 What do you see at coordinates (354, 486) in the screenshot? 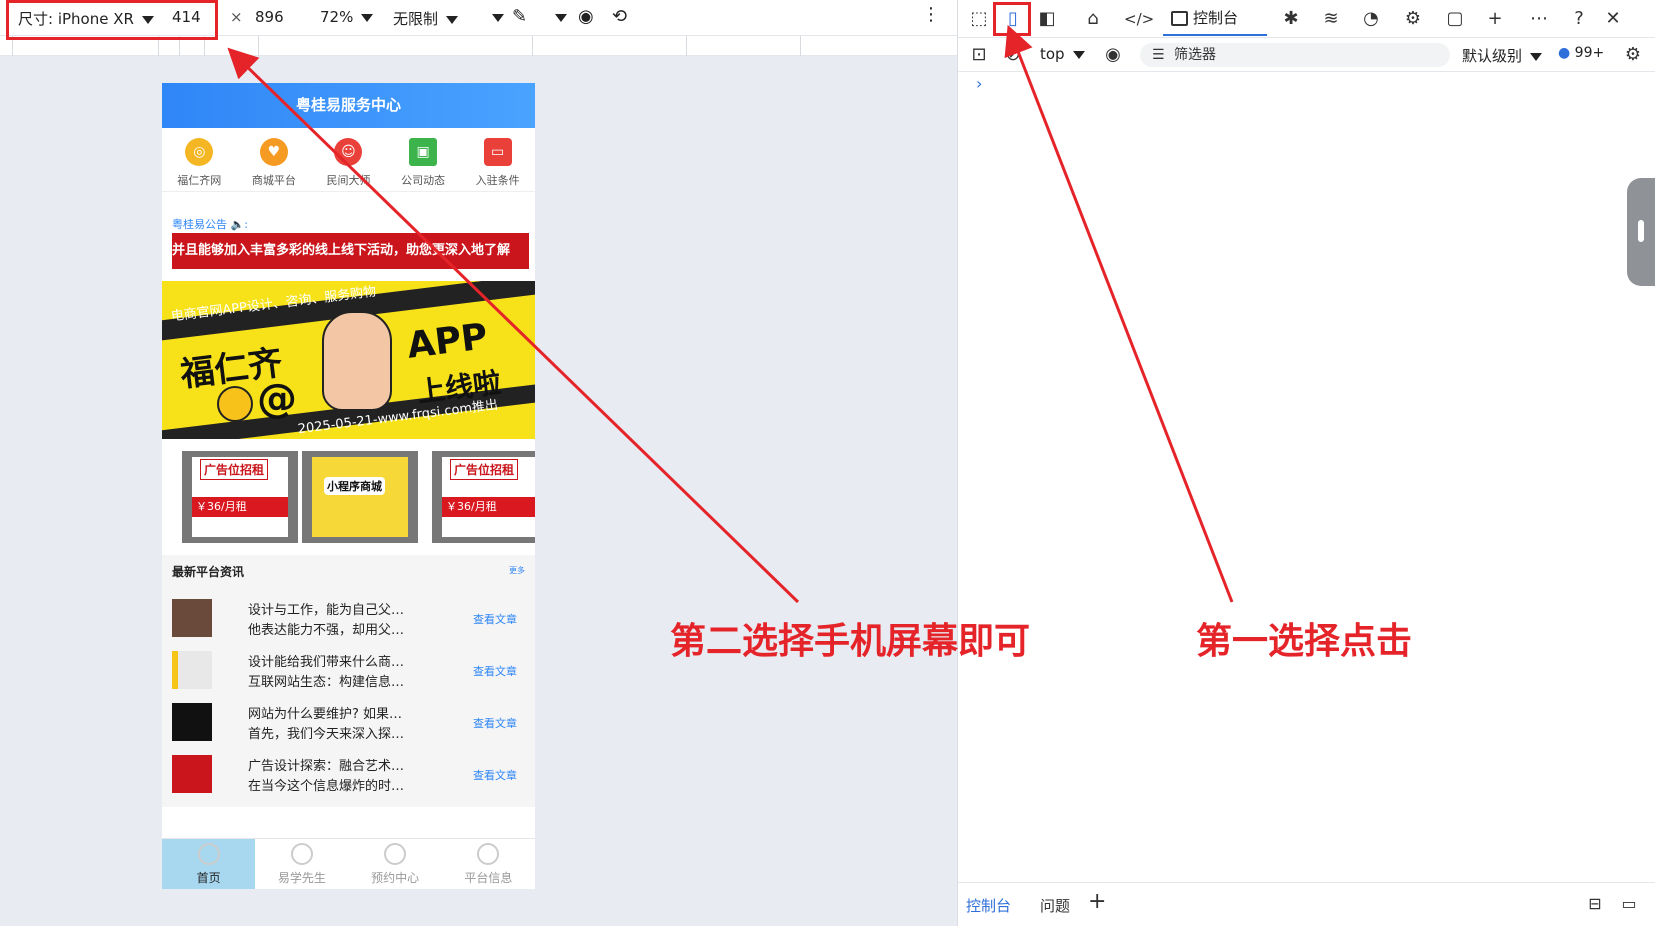
I see `ad-title: 小程序商城` at bounding box center [354, 486].